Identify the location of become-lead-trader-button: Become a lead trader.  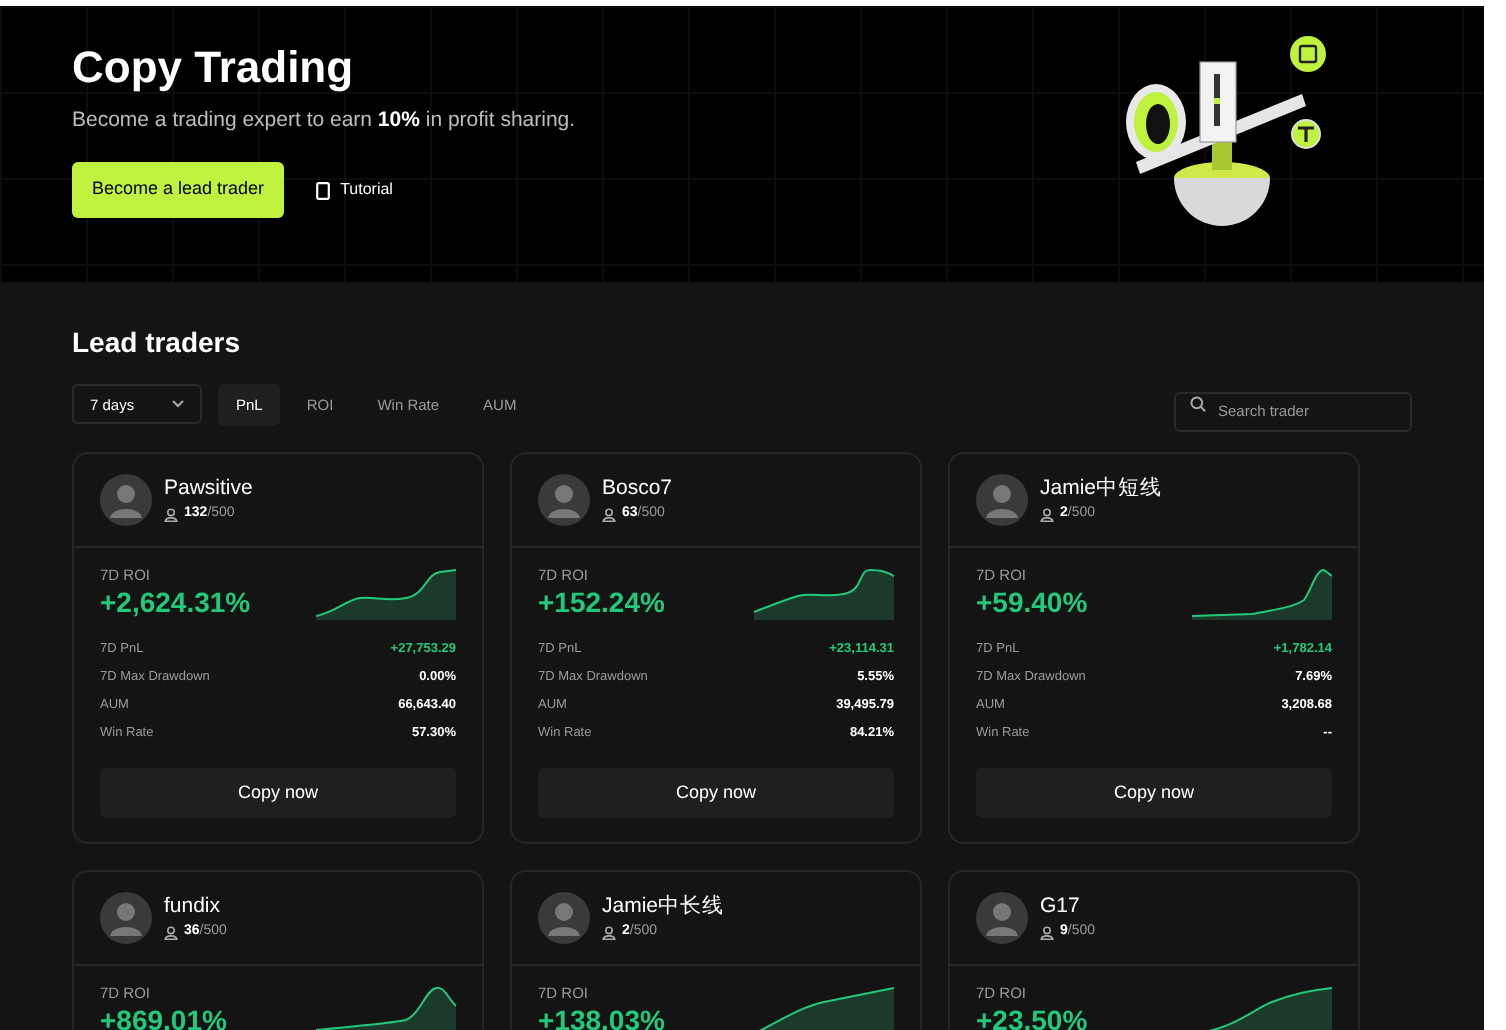
(178, 190).